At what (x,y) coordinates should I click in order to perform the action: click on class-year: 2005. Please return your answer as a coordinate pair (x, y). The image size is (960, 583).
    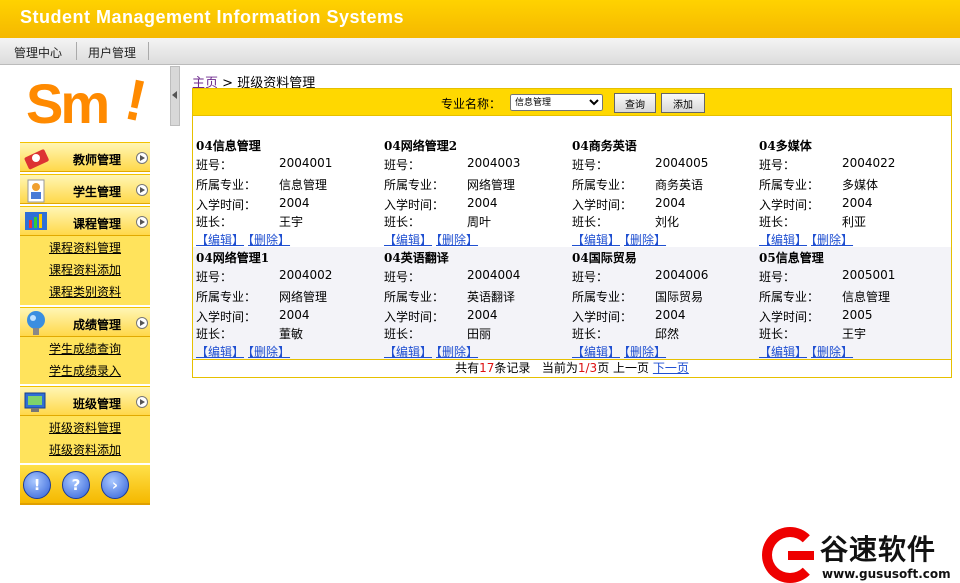
    Looking at the image, I should click on (857, 315).